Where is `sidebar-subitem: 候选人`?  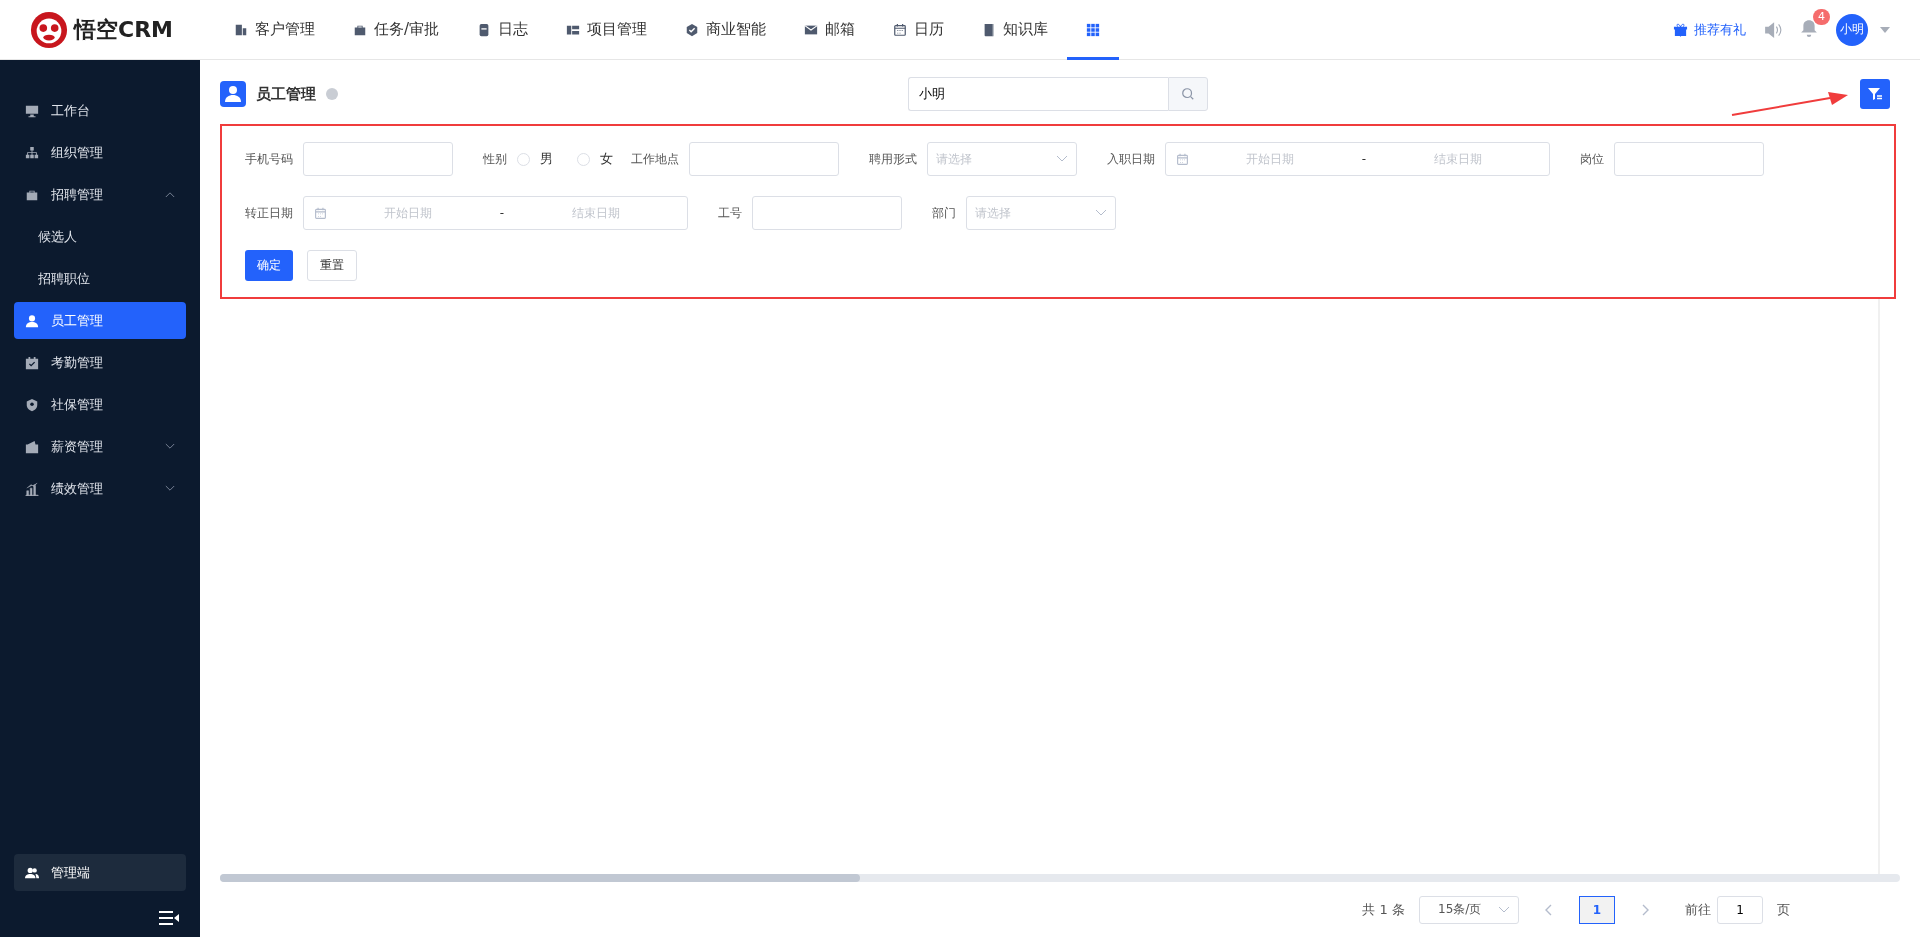 sidebar-subitem: 候选人 is located at coordinates (100, 236).